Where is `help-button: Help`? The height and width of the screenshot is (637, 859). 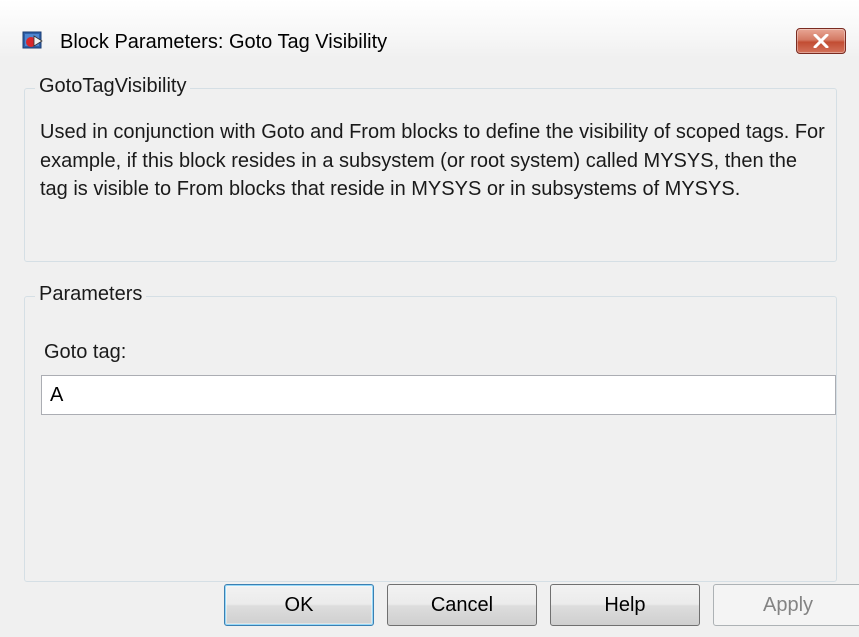 help-button: Help is located at coordinates (625, 605).